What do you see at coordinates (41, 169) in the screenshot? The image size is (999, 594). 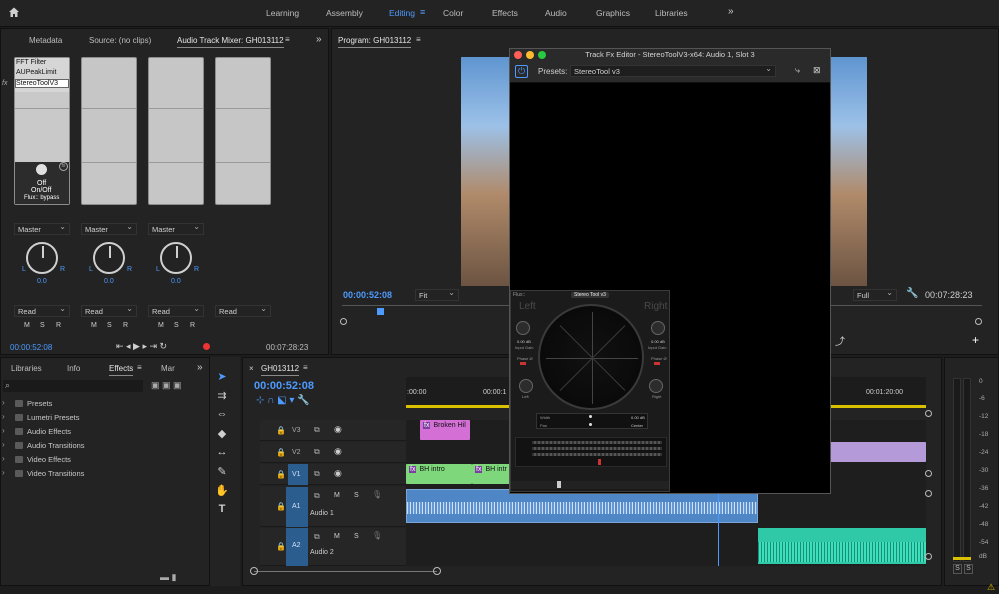 I see `bypass-knob-icon` at bounding box center [41, 169].